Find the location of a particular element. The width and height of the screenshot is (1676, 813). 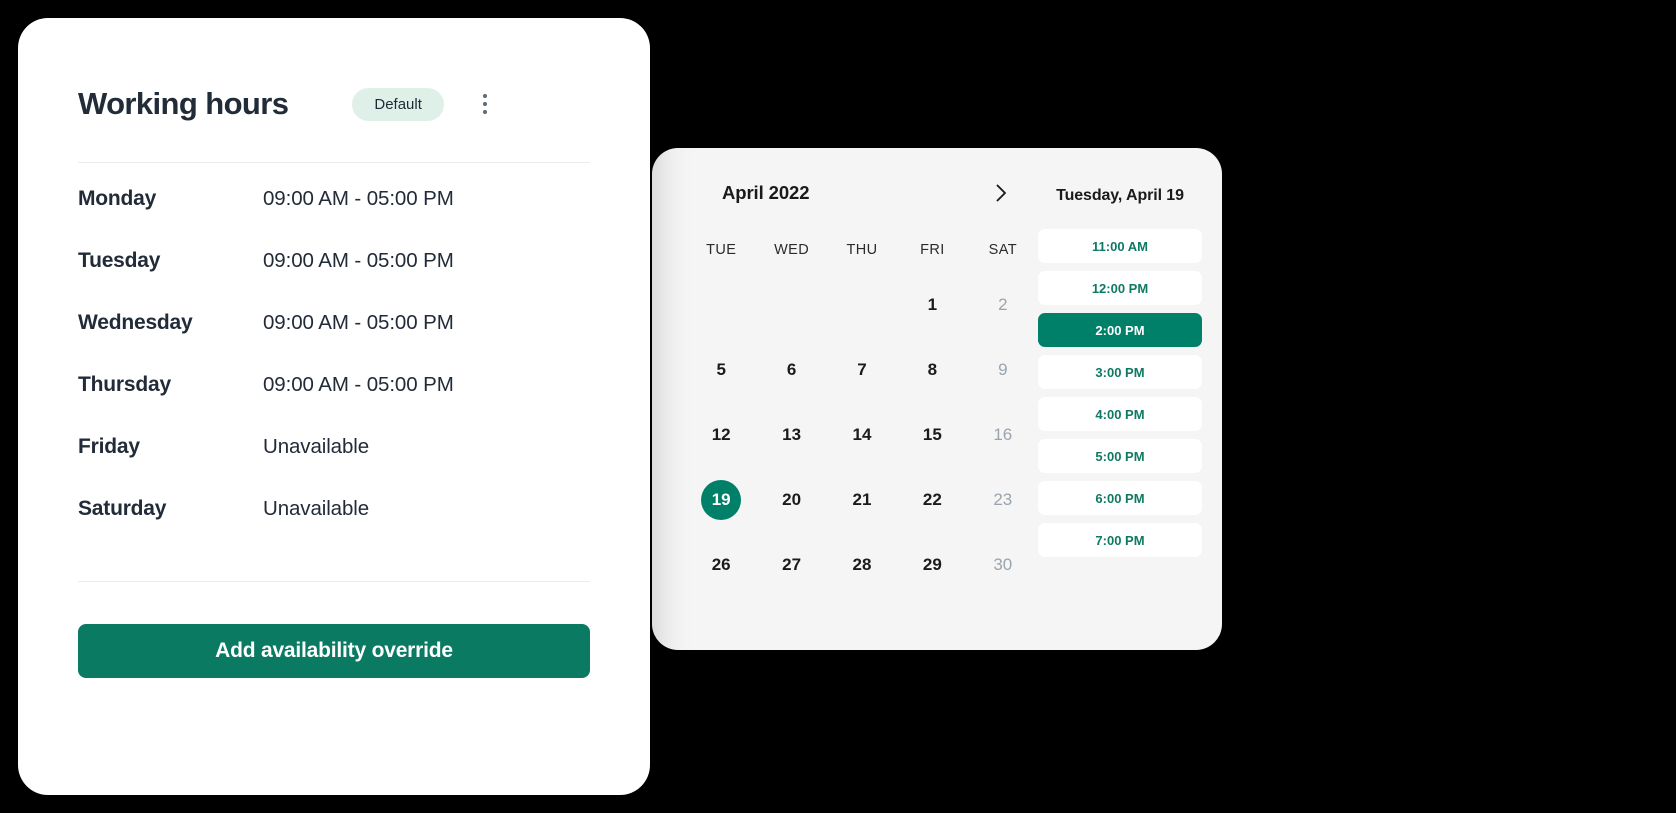

calendar-day-cell: 26 is located at coordinates (721, 564).